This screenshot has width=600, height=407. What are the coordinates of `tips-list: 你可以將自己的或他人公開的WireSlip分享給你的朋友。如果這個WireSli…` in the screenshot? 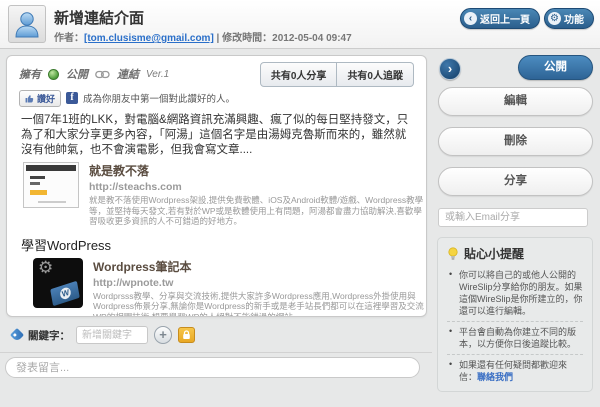 It's located at (515, 326).